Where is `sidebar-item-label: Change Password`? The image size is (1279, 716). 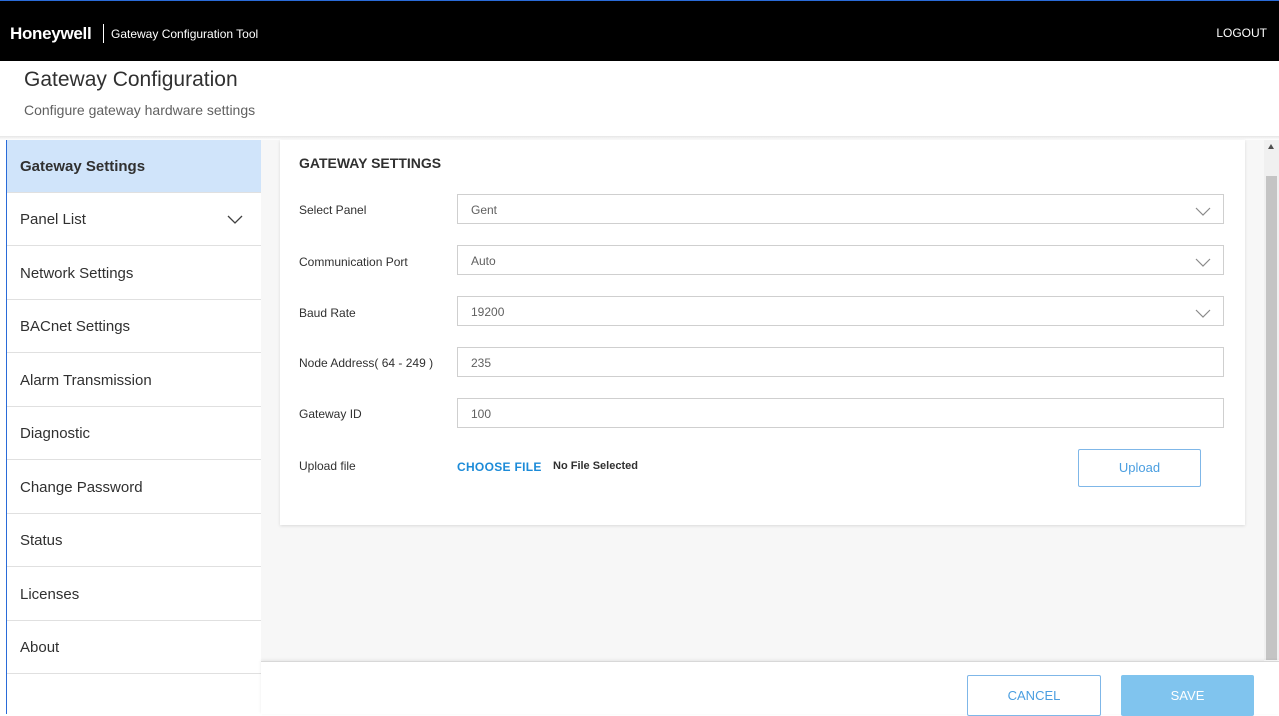
sidebar-item-label: Change Password is located at coordinates (81, 487).